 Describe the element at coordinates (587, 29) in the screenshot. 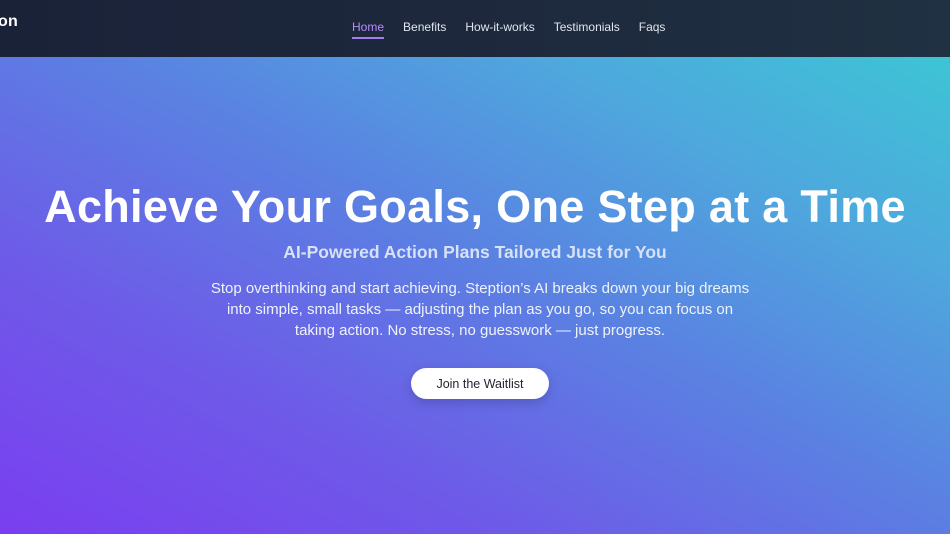

I see `nav-link-testimonials: Testimonials` at that location.